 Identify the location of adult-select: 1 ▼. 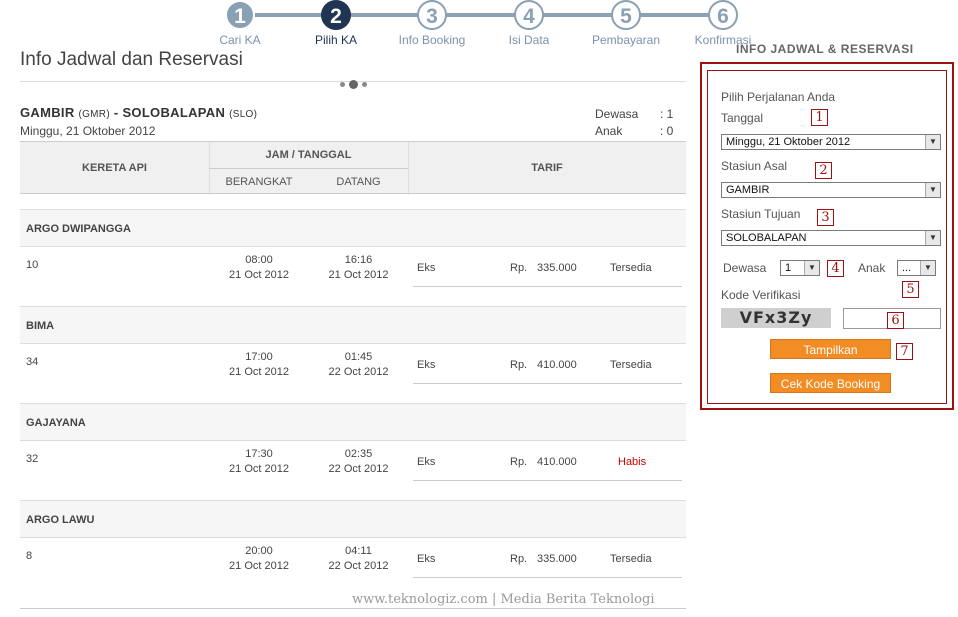
(800, 268).